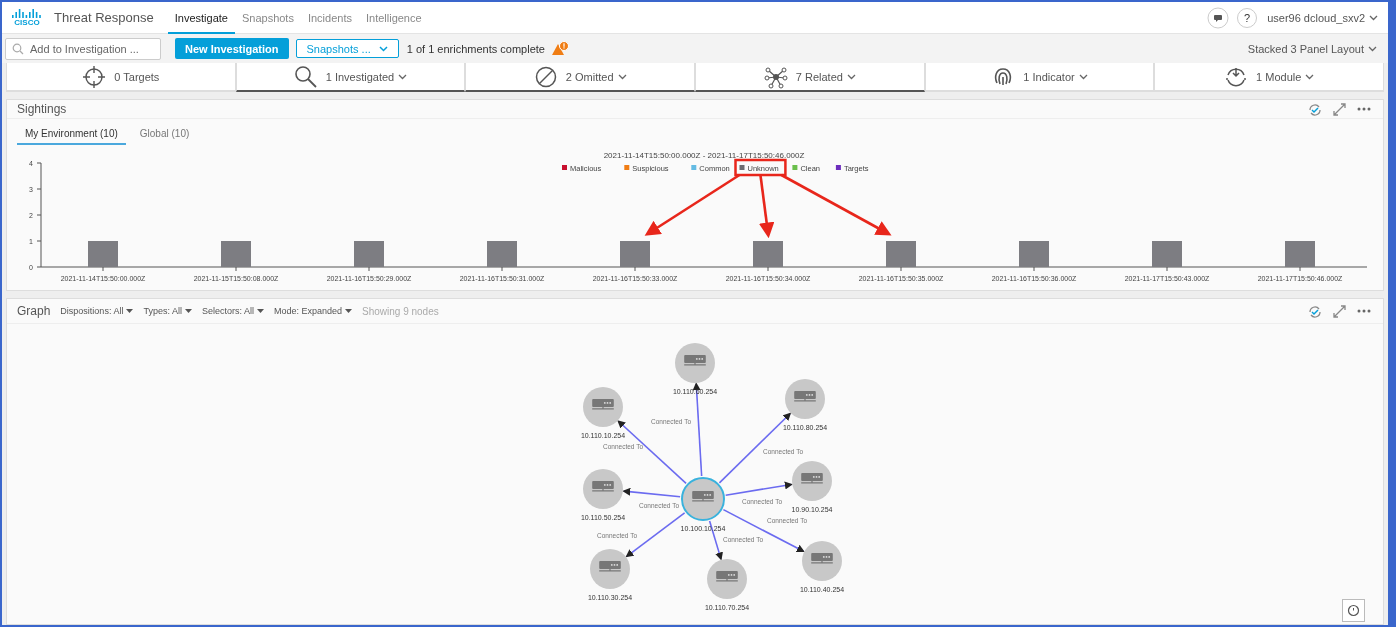 Image resolution: width=1396 pixels, height=627 pixels. Describe the element at coordinates (232, 311) in the screenshot. I see `filter-dropdown: Selectors: All` at that location.